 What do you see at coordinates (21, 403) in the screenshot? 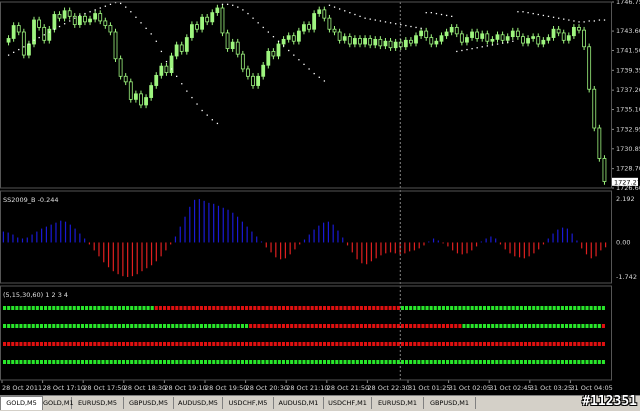
I see `tab-gold-m5: GOLD,M5` at bounding box center [21, 403].